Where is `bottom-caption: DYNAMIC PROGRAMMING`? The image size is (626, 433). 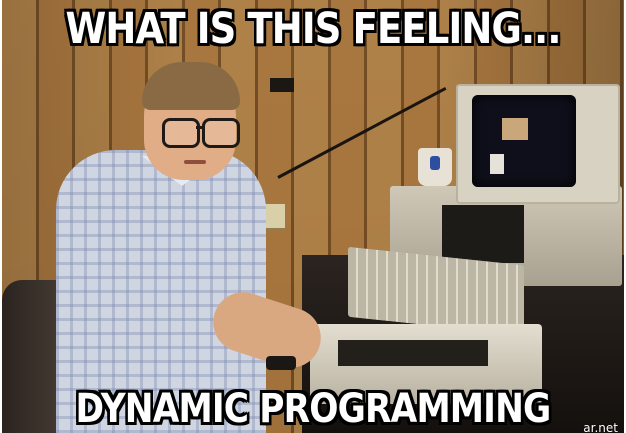 bottom-caption: DYNAMIC PROGRAMMING is located at coordinates (313, 409).